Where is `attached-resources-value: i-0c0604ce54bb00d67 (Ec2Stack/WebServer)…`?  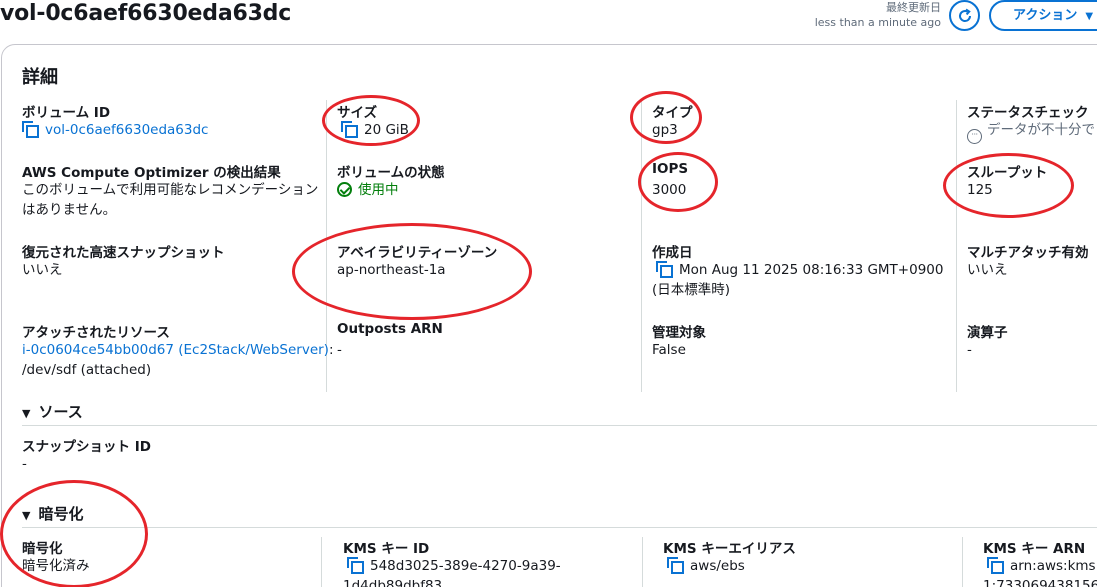
attached-resources-value: i-0c0604ce54bb00d67 (Ec2Stack/WebServer)… is located at coordinates (178, 350).